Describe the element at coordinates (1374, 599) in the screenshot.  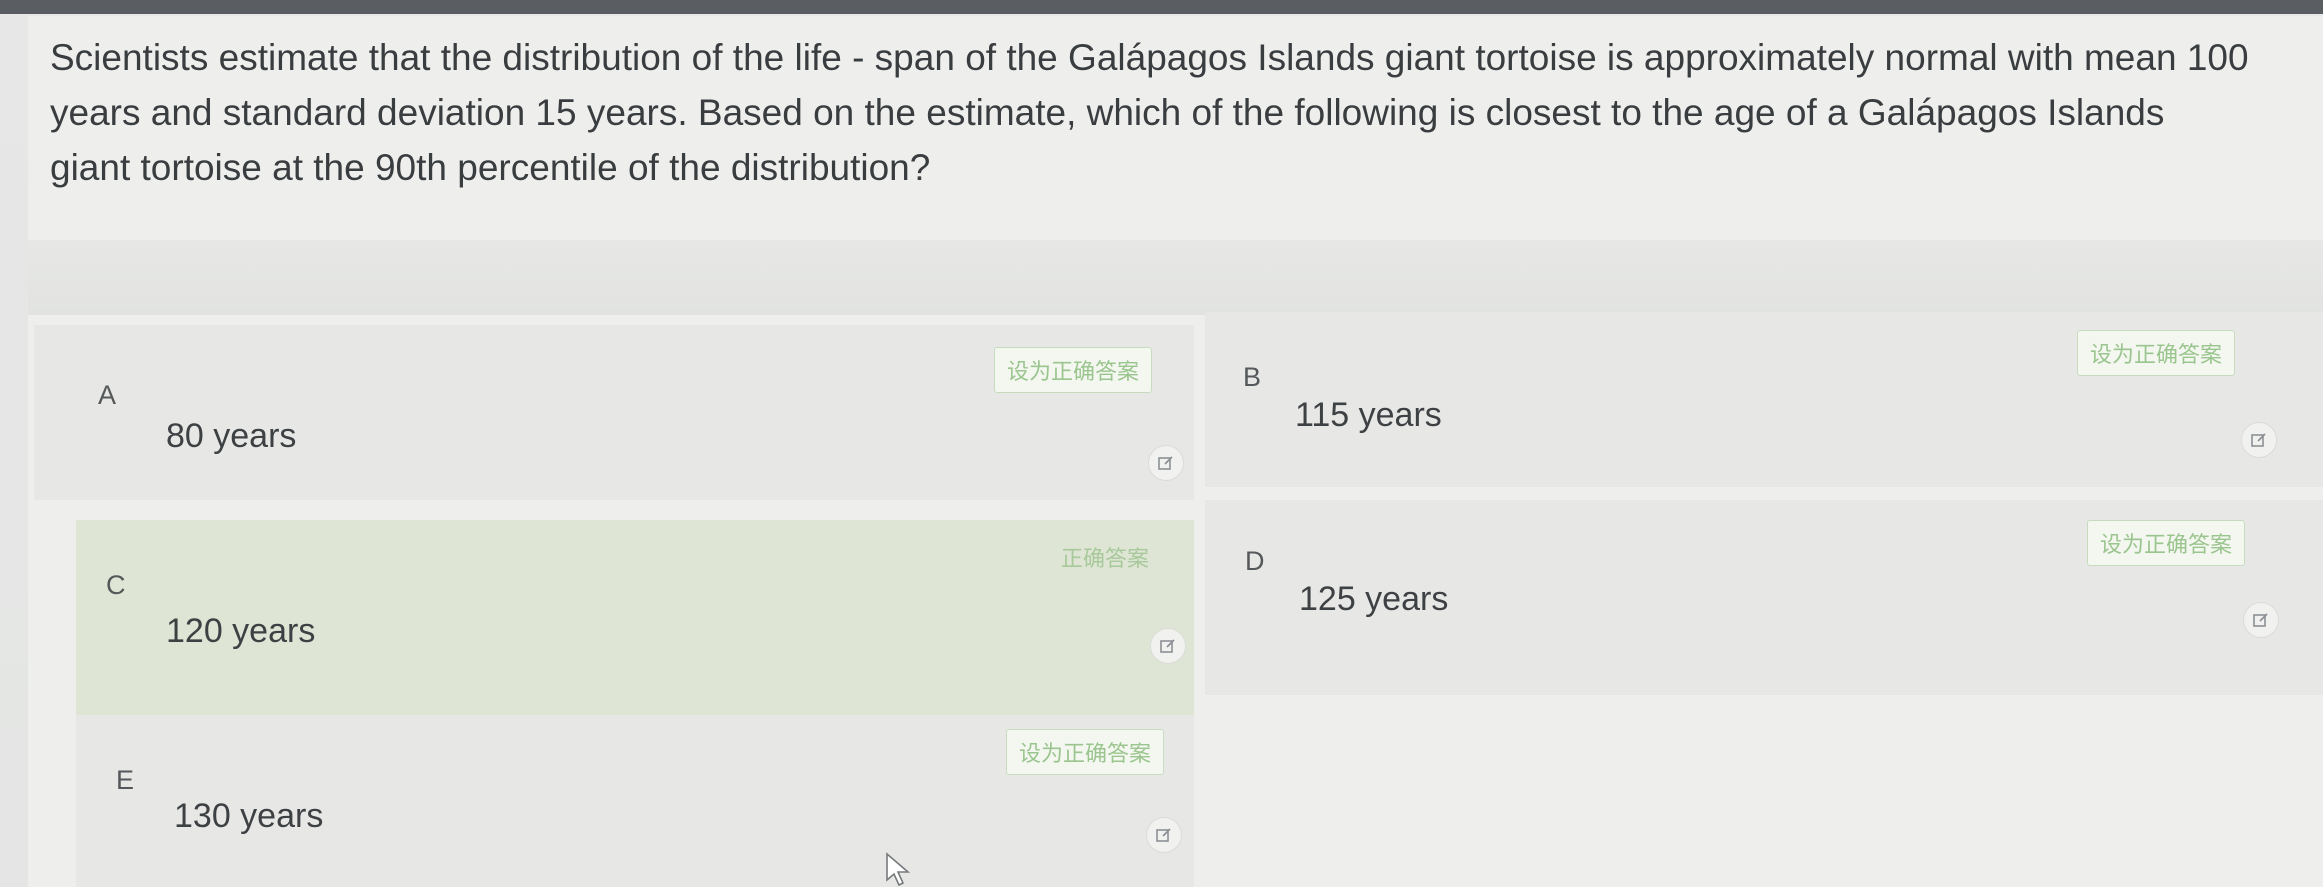
I see `option-text: 125 years` at that location.